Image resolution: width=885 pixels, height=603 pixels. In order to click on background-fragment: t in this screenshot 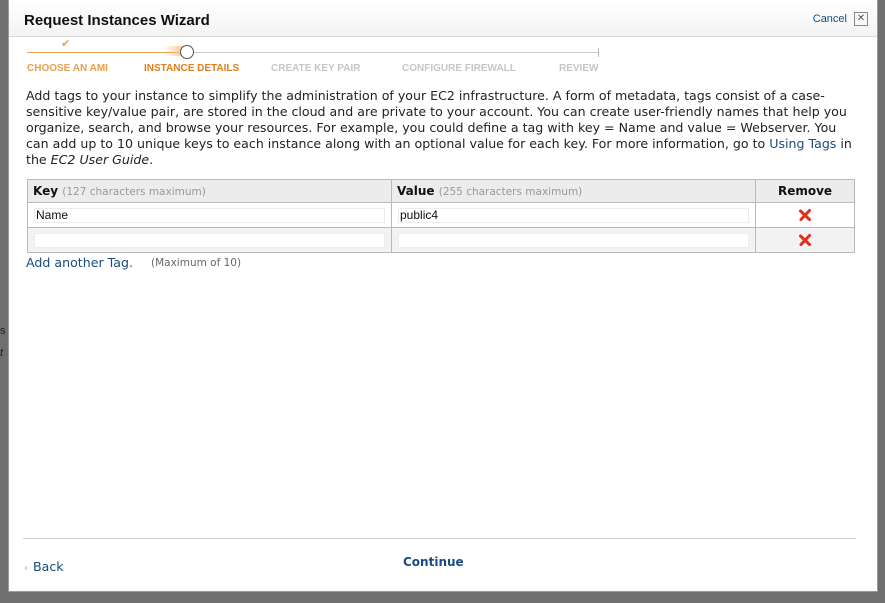, I will do `click(2, 353)`.